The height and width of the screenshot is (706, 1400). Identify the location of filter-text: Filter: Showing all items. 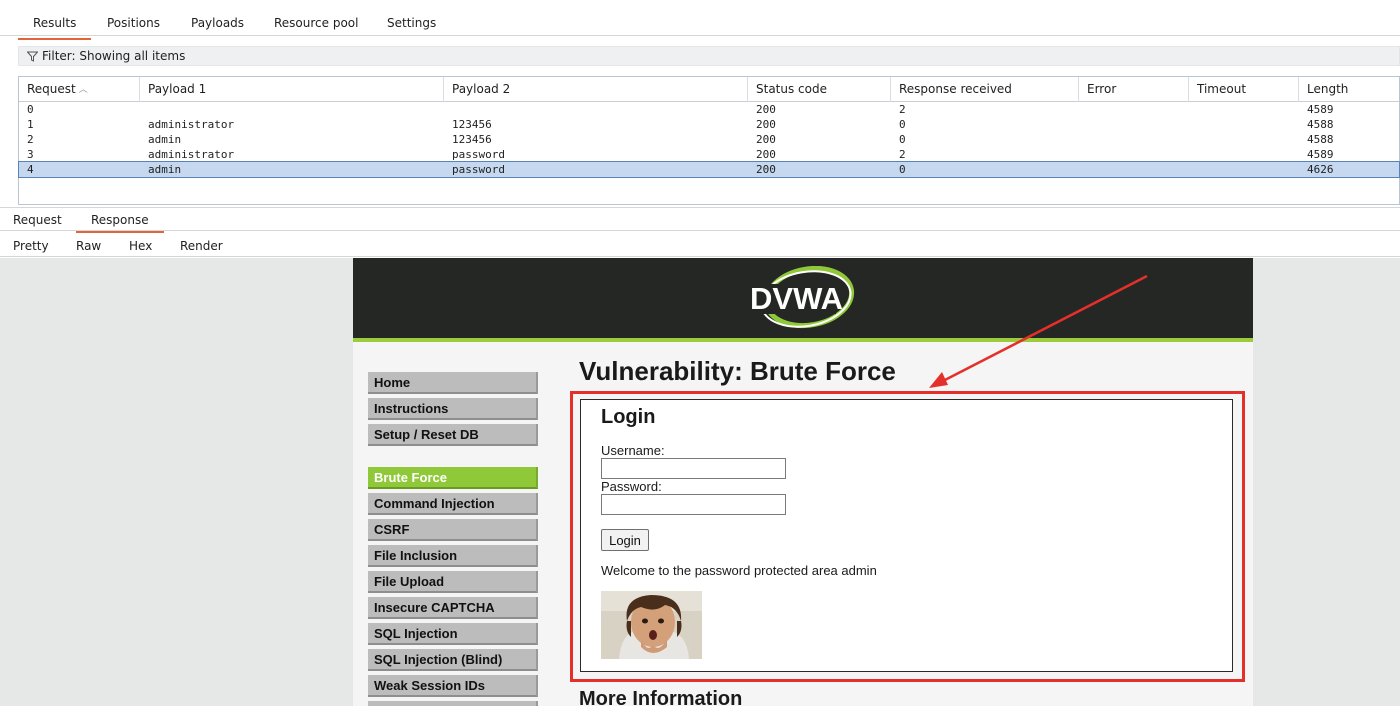
(114, 56).